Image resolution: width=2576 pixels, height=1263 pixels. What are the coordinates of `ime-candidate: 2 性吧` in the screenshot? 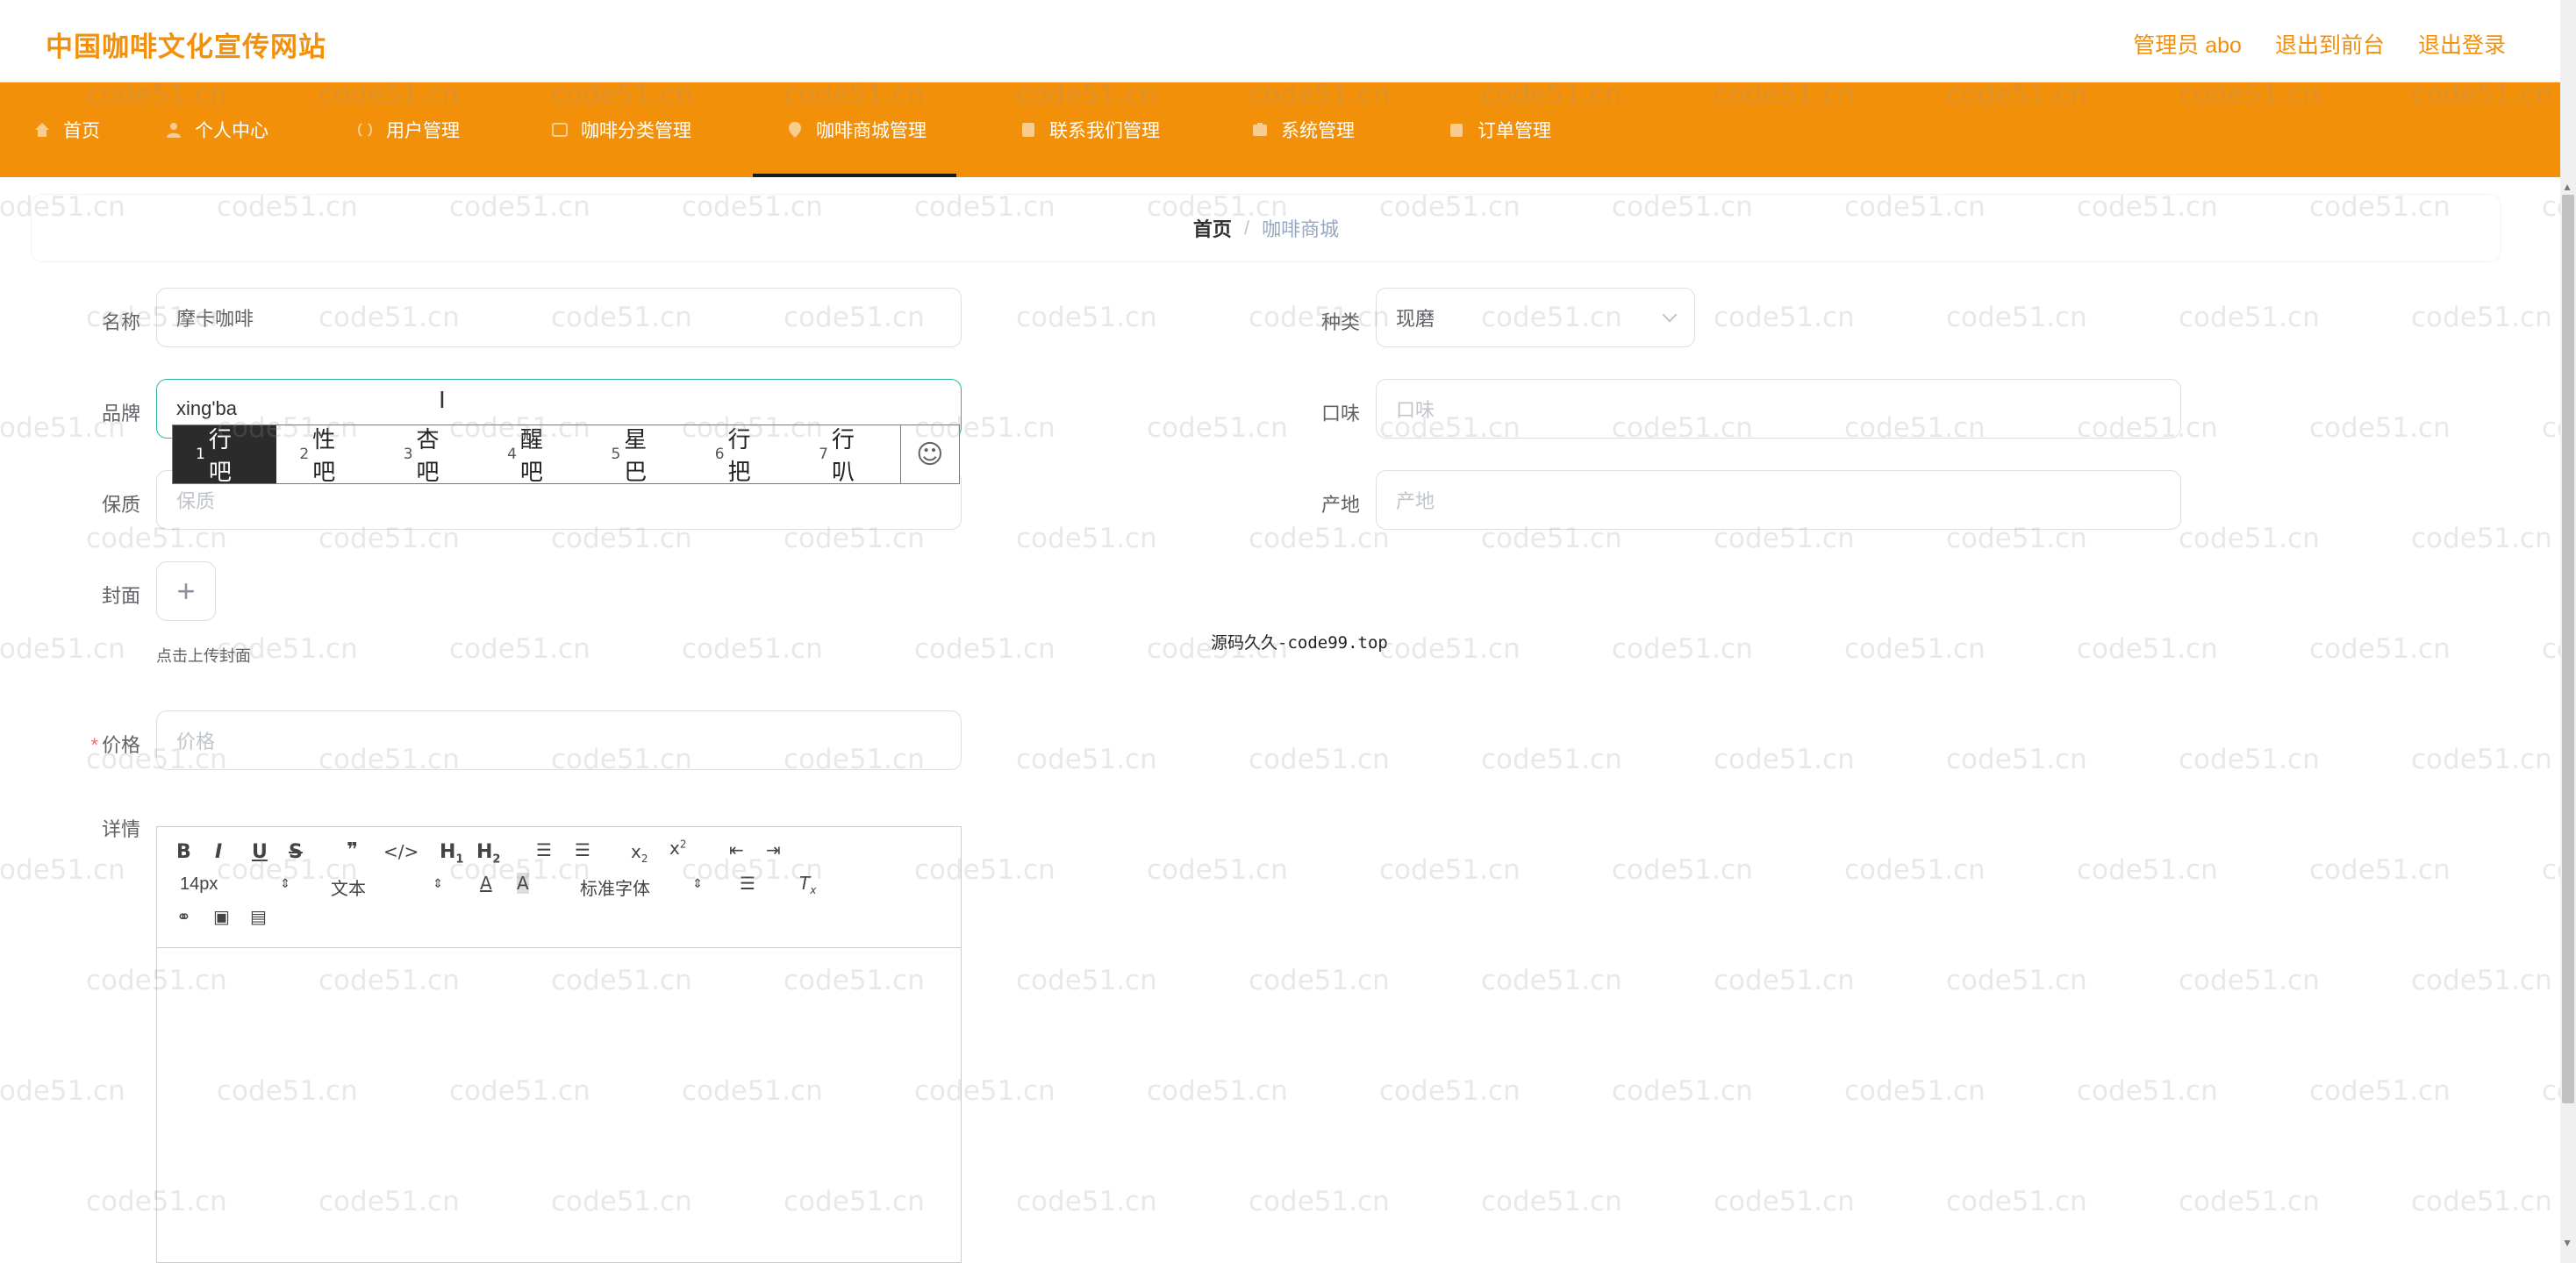 It's located at (328, 455).